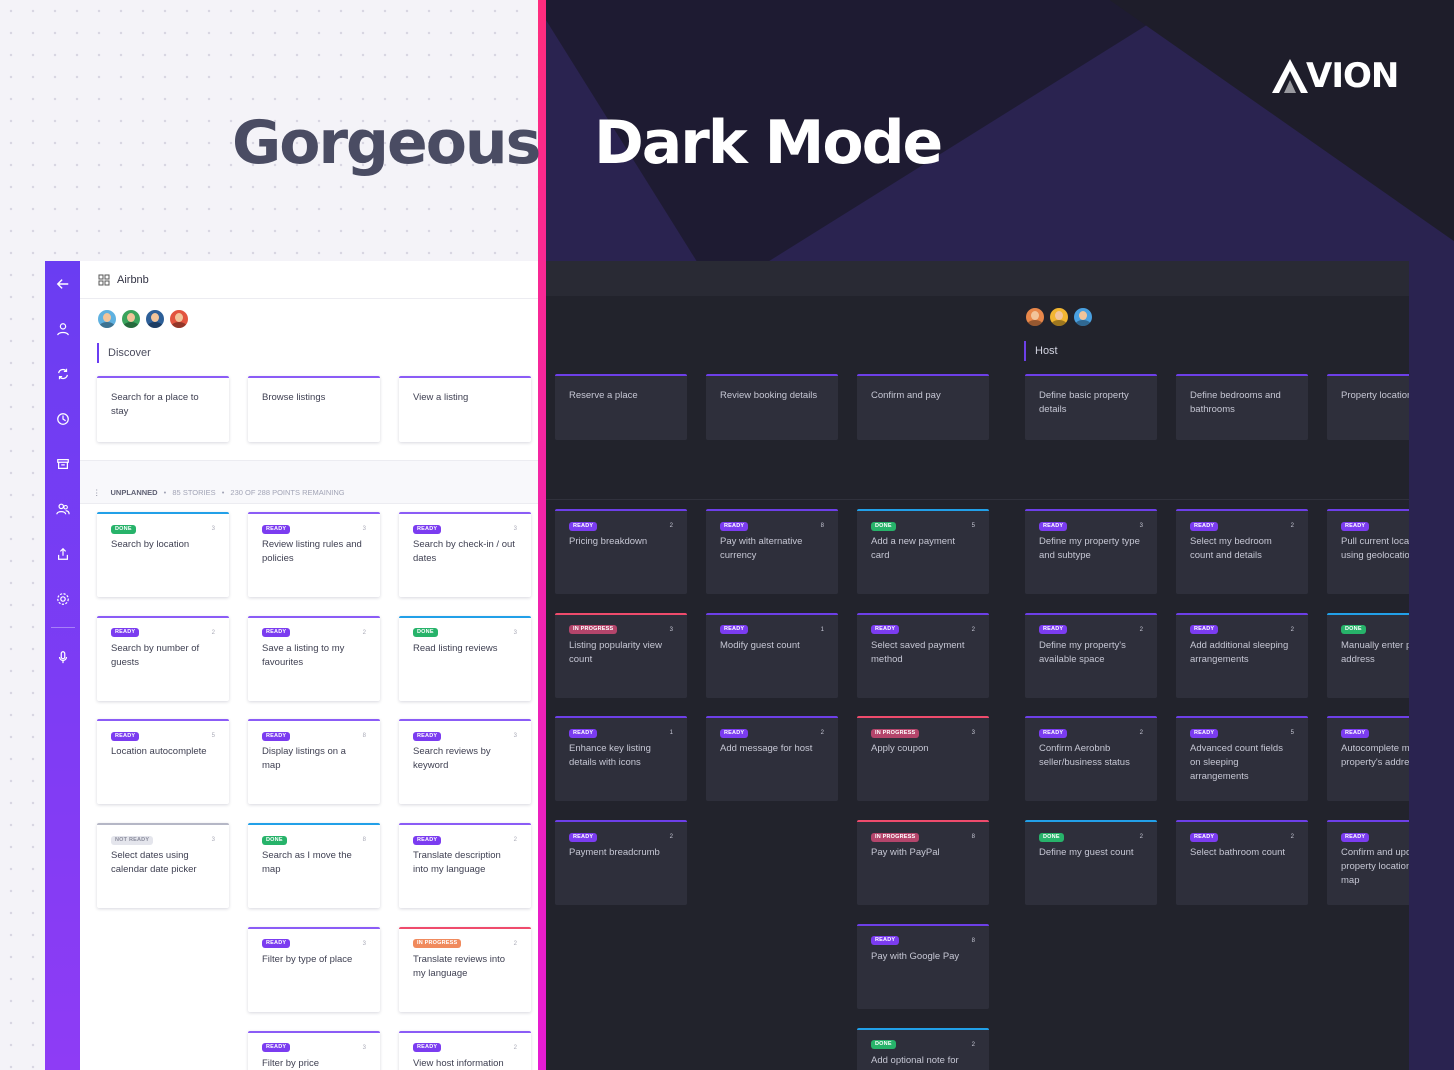 Image resolution: width=1454 pixels, height=1070 pixels. I want to click on team-icon, so click(62, 508).